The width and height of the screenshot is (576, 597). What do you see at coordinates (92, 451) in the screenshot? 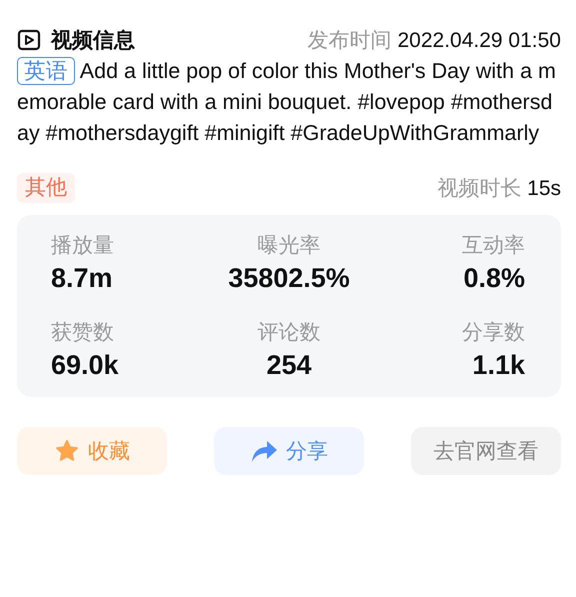
I see `favorite-button: 收藏` at bounding box center [92, 451].